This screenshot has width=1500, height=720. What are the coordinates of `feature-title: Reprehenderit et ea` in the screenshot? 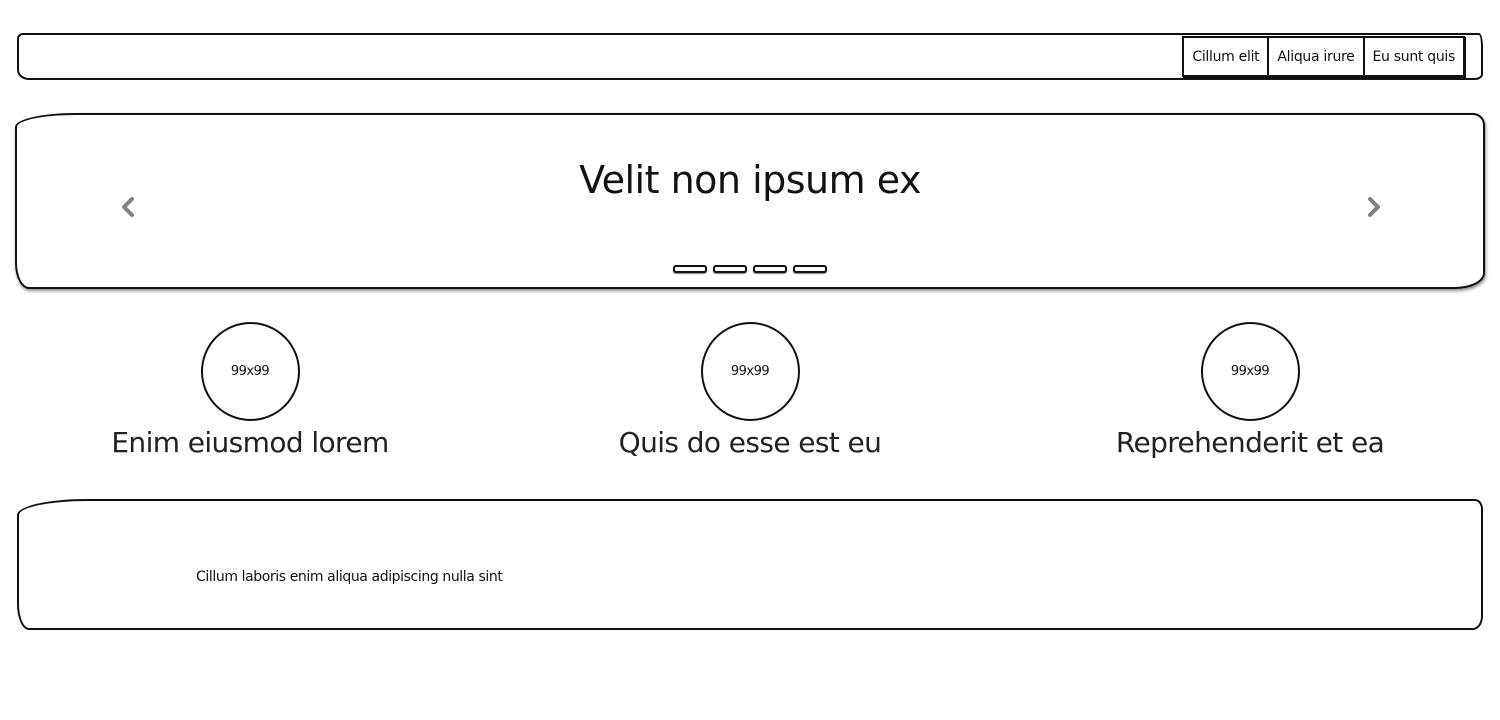 It's located at (1250, 442).